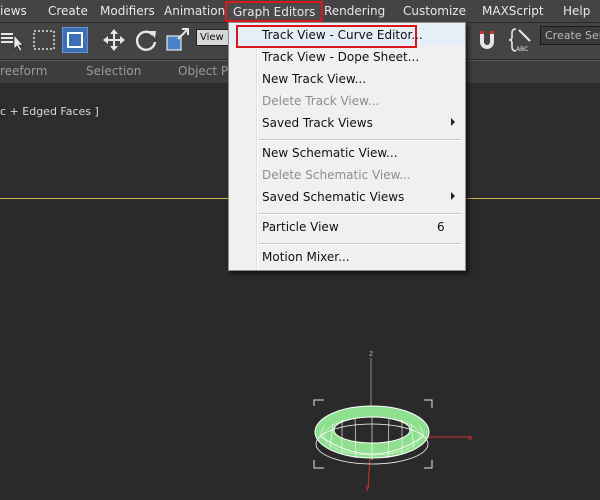 The image size is (600, 500). Describe the element at coordinates (347, 227) in the screenshot. I see `menu-item-particle-view: Particle View 6` at that location.